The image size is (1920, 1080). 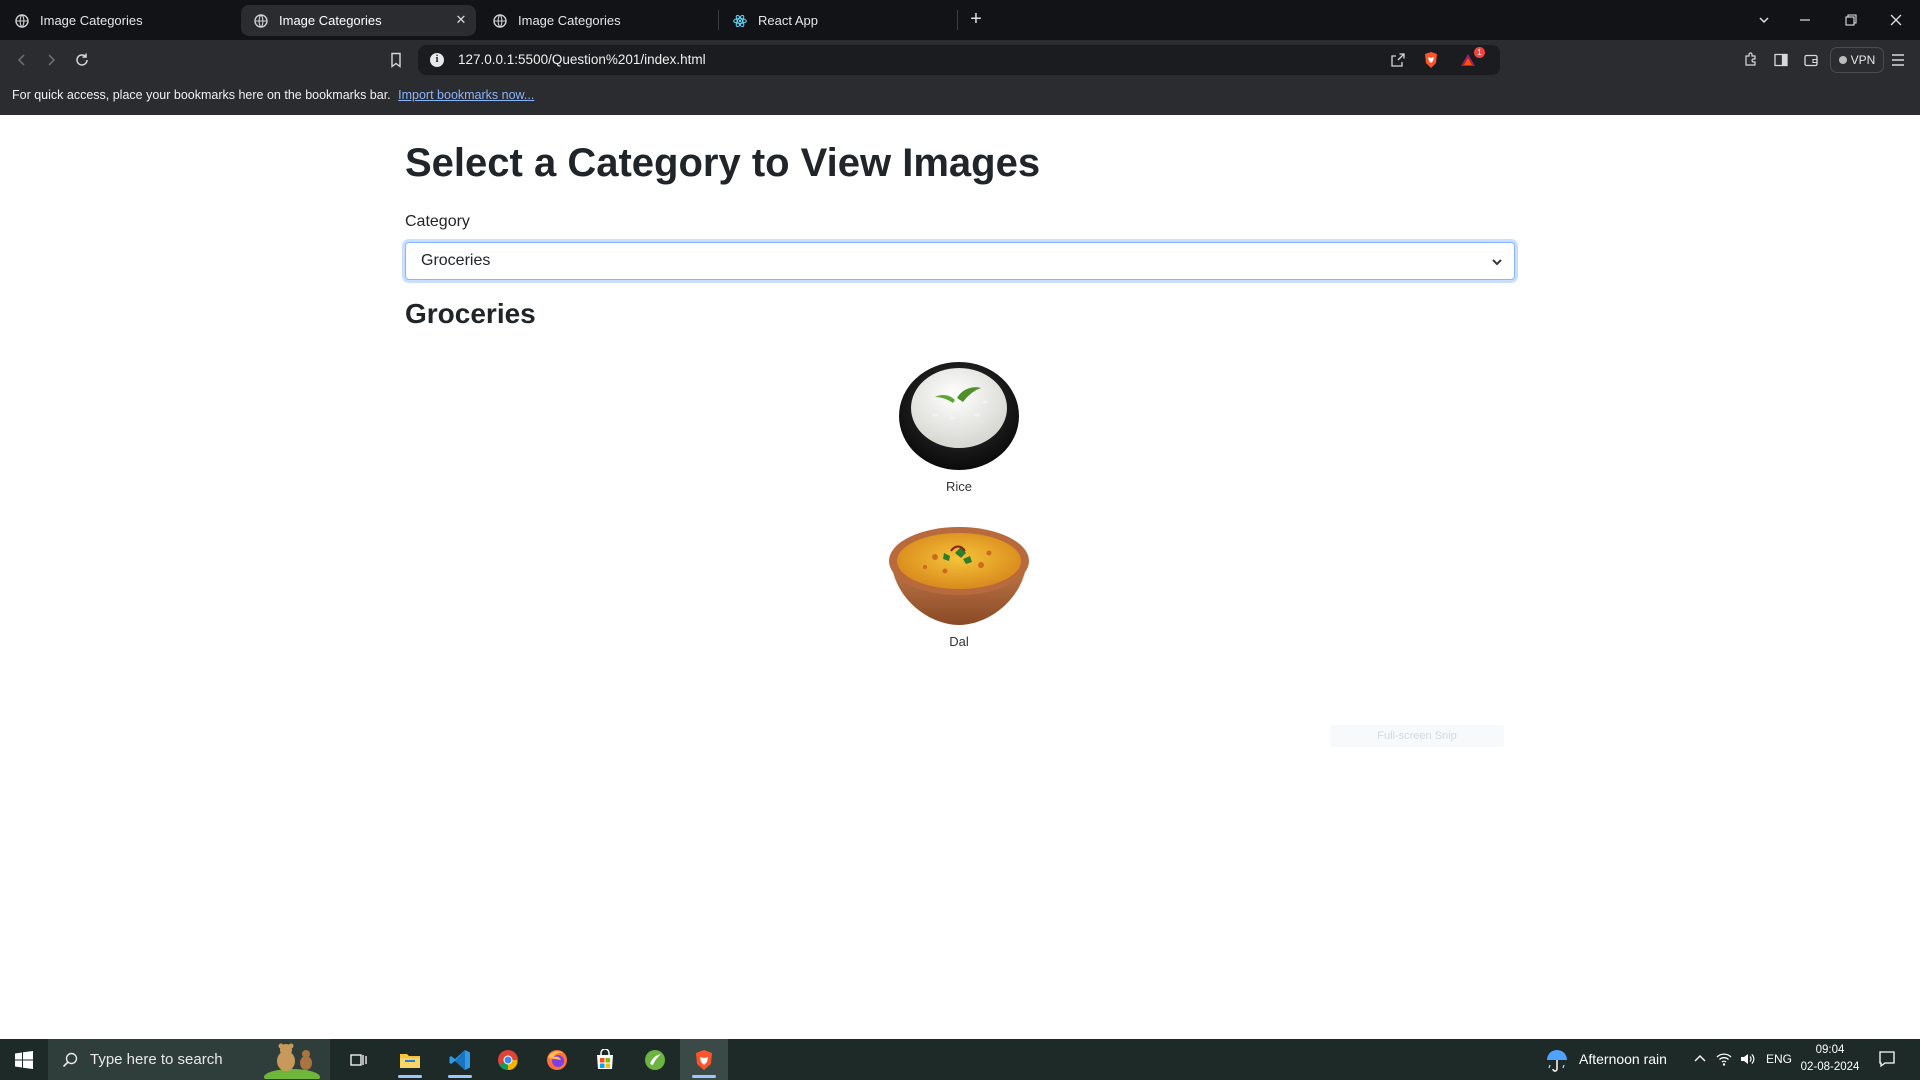 What do you see at coordinates (1724, 1059) in the screenshot?
I see `network-icon` at bounding box center [1724, 1059].